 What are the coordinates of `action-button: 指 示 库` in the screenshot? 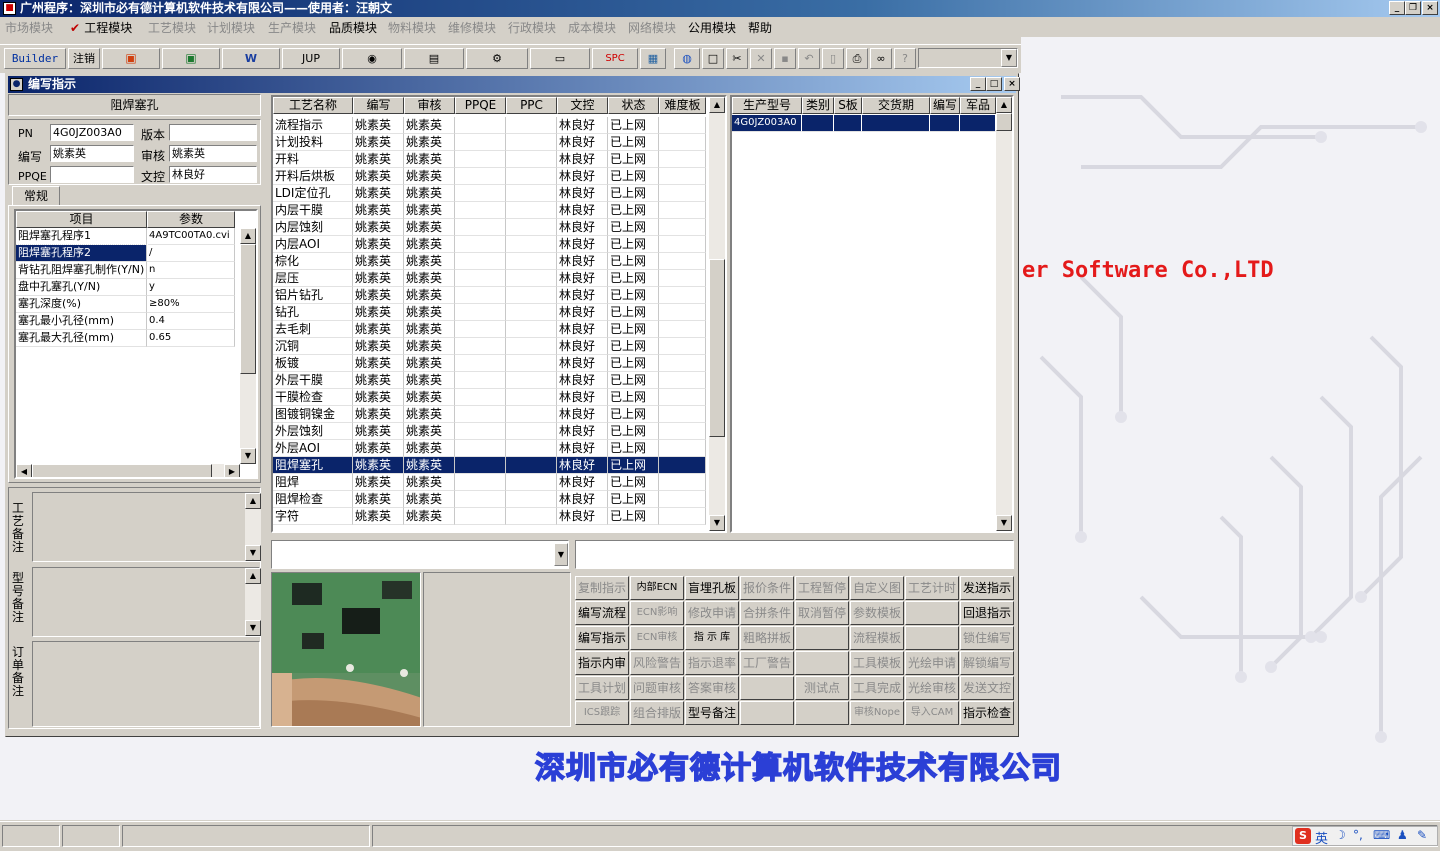 It's located at (712, 638).